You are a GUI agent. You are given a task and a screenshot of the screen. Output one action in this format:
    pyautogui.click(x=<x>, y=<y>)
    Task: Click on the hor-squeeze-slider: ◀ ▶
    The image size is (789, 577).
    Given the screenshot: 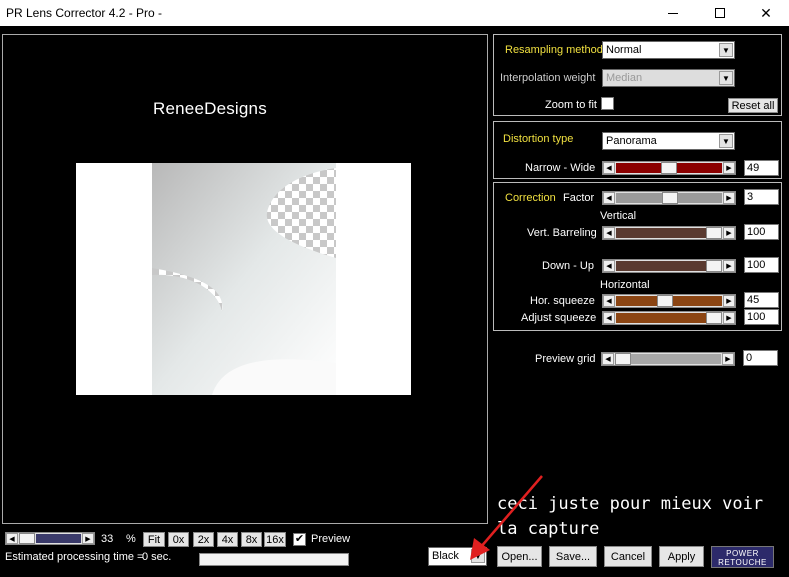 What is the action you would take?
    pyautogui.click(x=669, y=301)
    